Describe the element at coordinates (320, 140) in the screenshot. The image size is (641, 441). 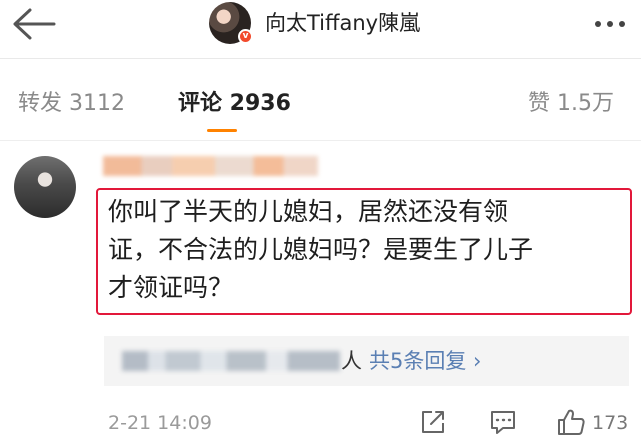
I see `divider` at that location.